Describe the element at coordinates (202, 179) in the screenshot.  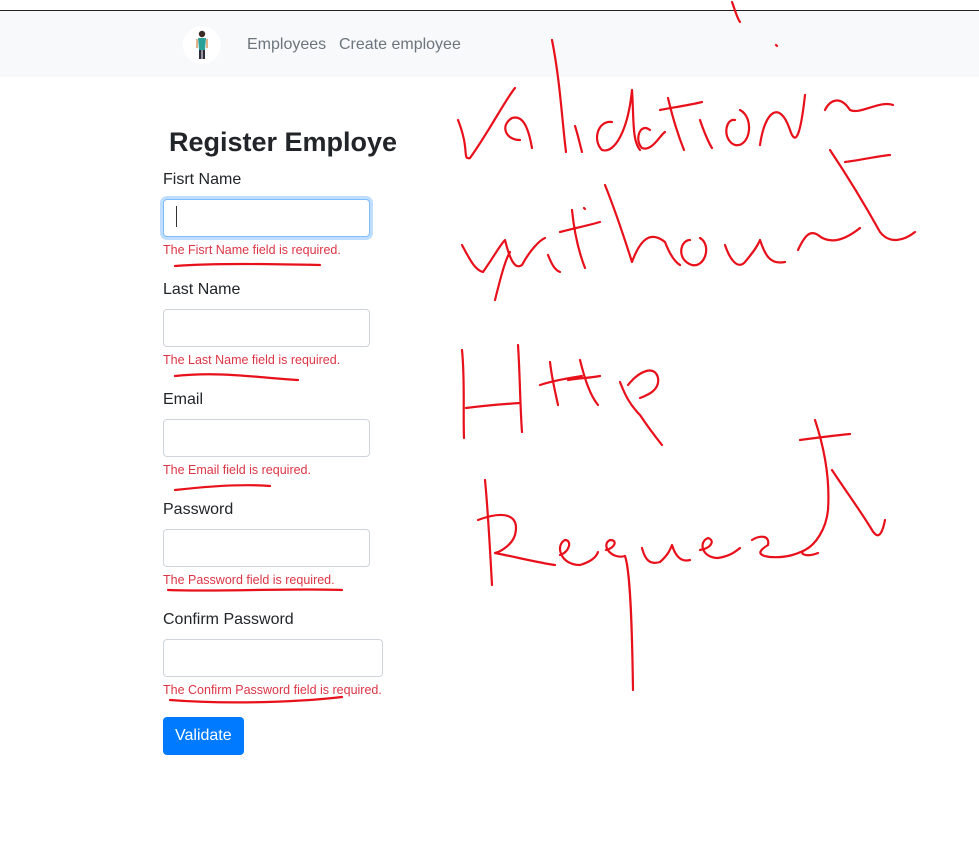
I see `first-name-label: Fisrt Name` at that location.